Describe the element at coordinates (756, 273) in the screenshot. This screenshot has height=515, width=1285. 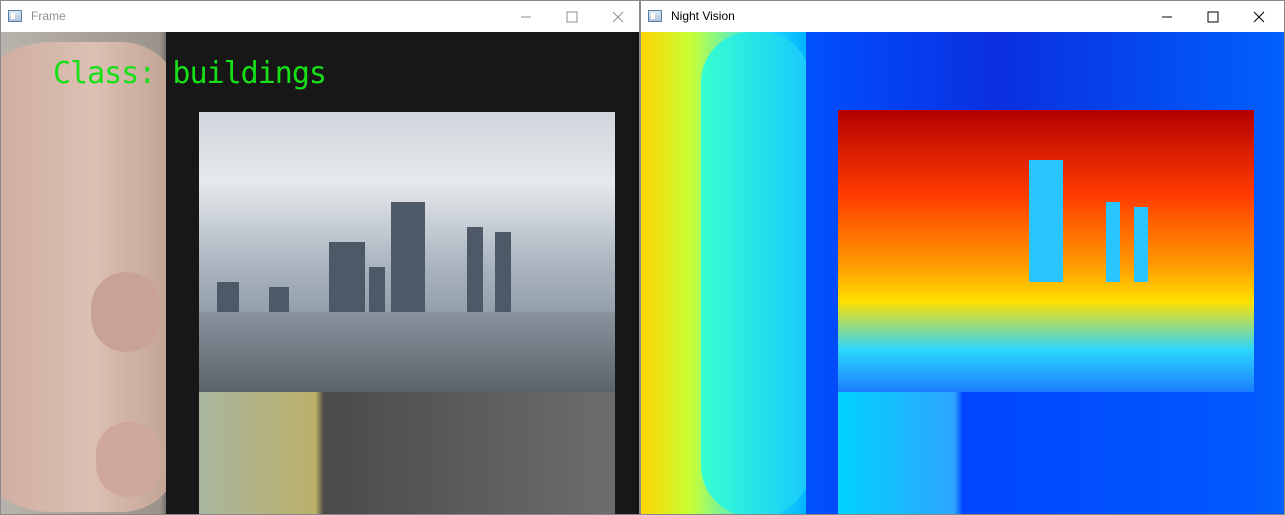
I see `nv-hand-image` at that location.